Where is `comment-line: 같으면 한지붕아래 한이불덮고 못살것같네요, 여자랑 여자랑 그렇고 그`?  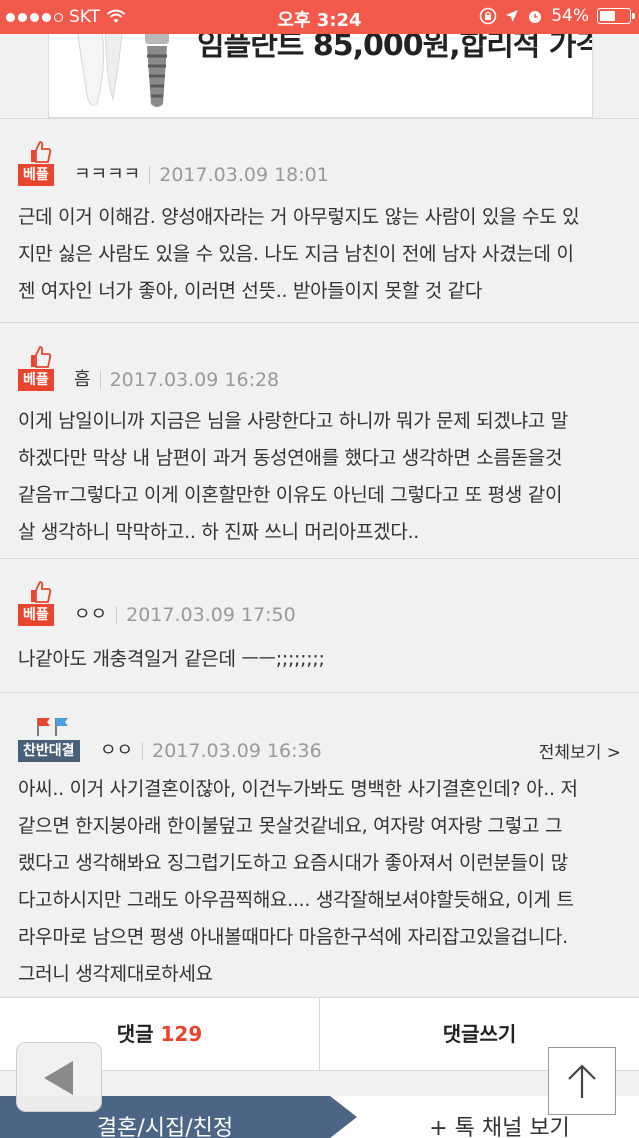 comment-line: 같으면 한지붕아래 한이불덮고 못살것같네요, 여자랑 여자랑 그렇고 그 is located at coordinates (290, 826).